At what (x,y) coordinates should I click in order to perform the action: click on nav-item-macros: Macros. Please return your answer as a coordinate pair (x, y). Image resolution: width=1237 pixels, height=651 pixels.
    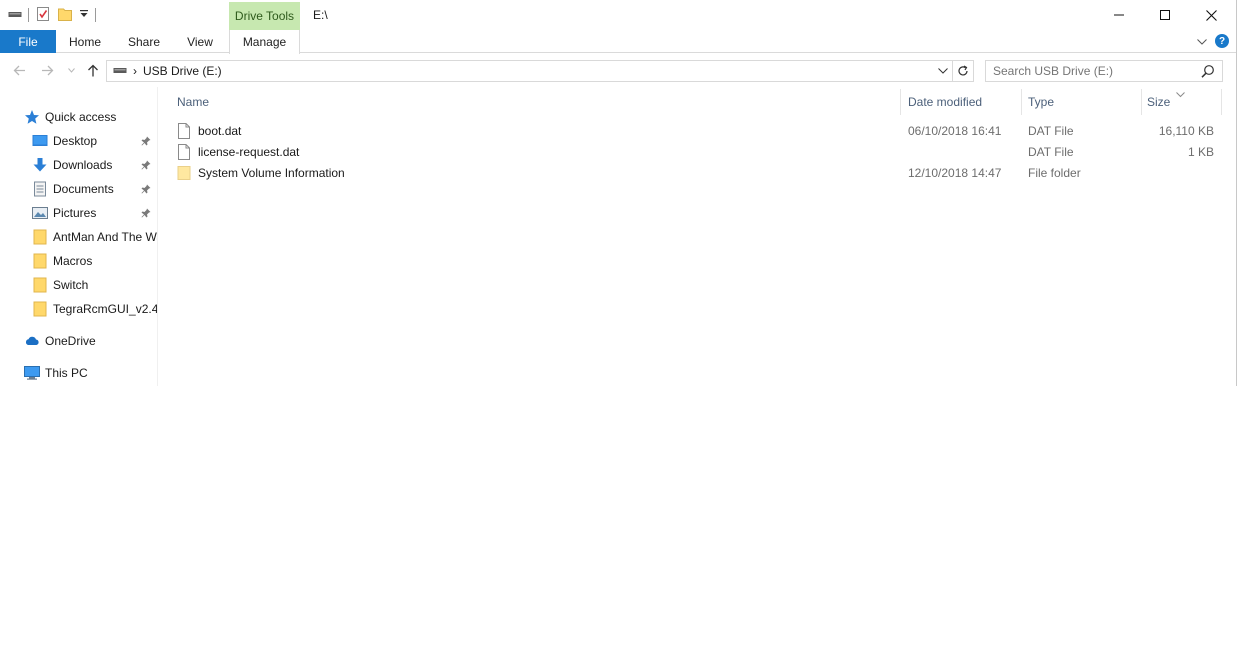
    Looking at the image, I should click on (62, 261).